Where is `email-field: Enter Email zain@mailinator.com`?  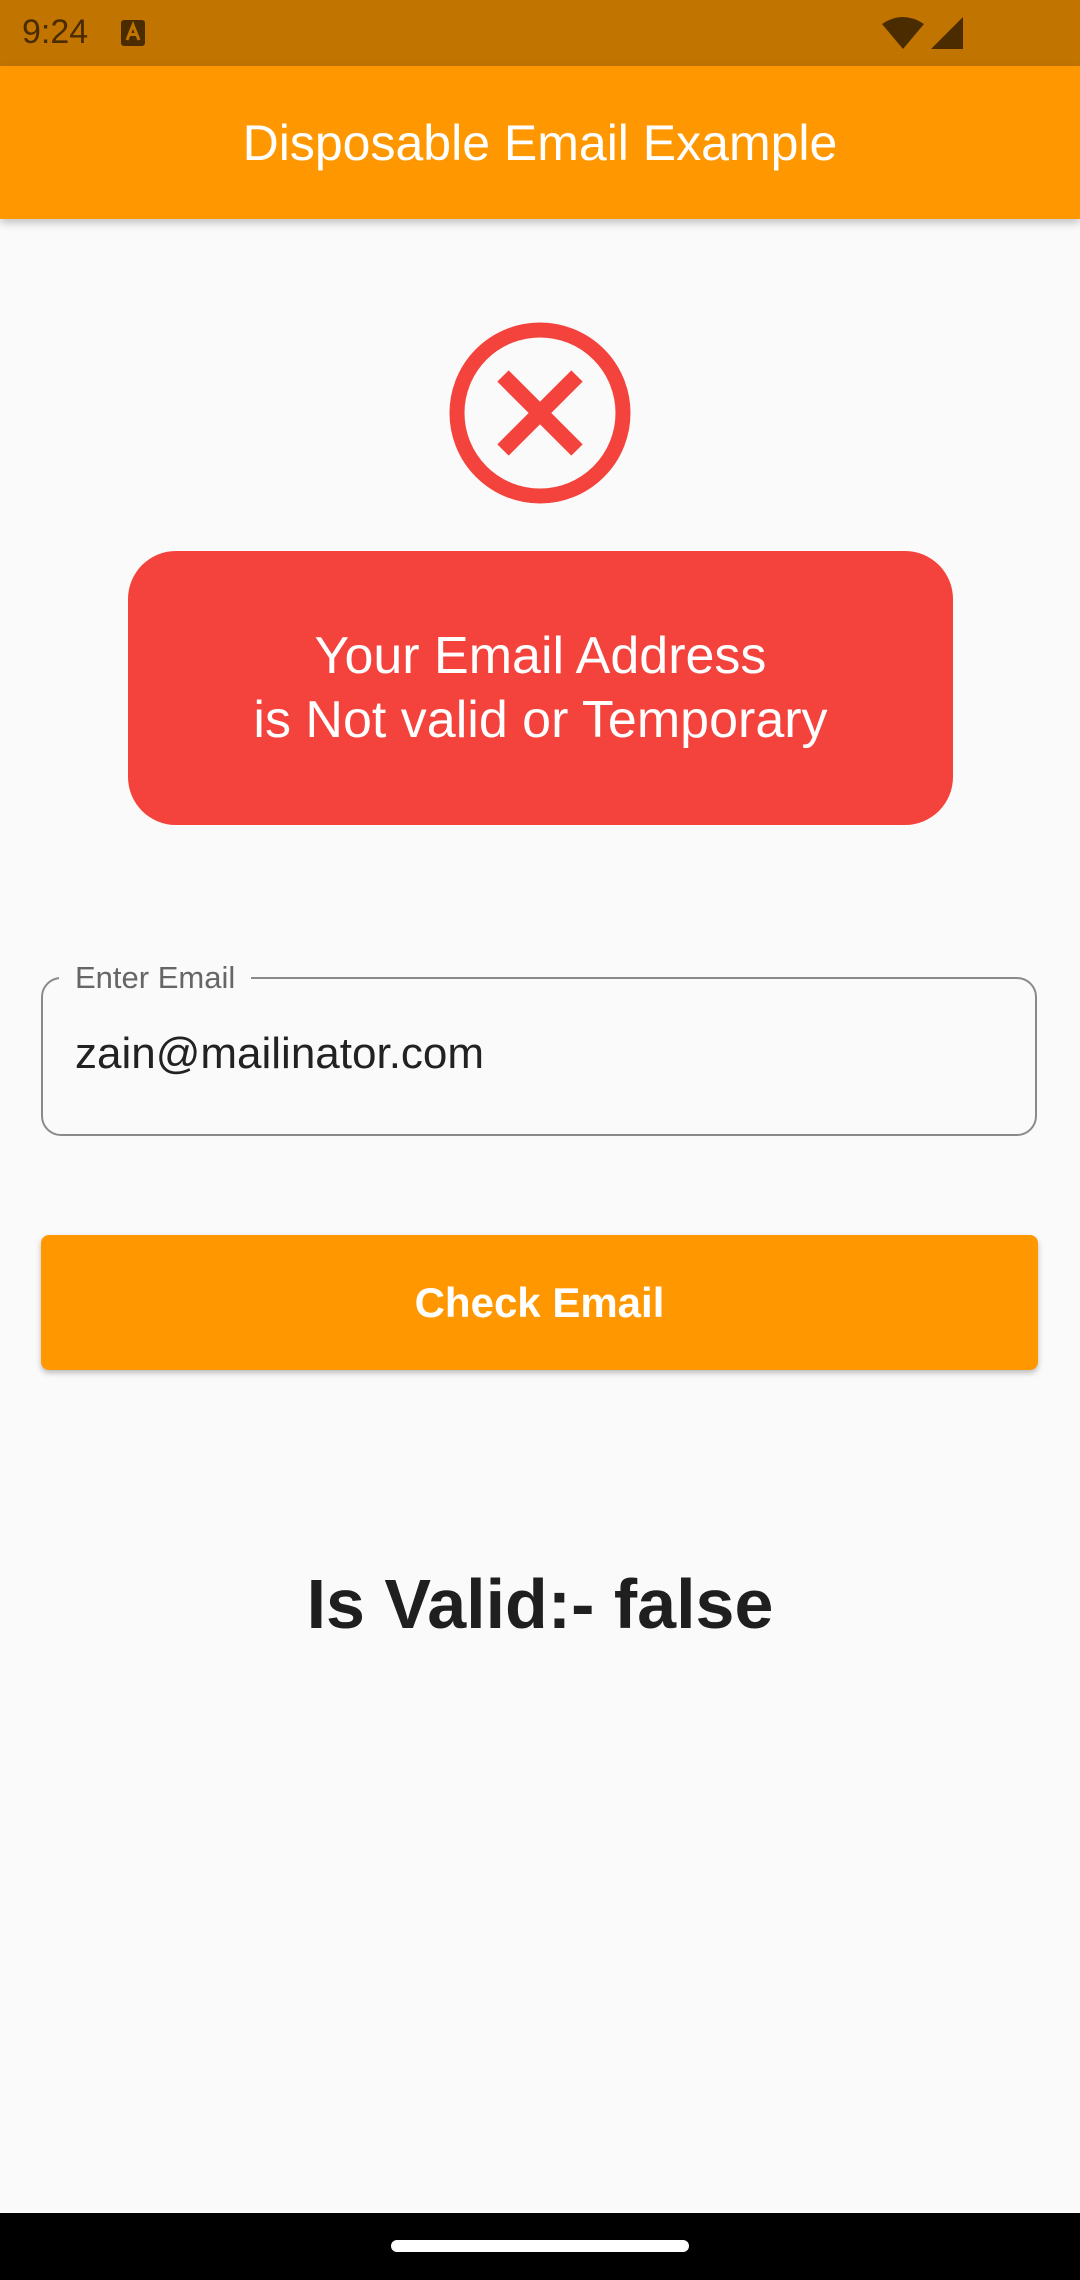 email-field: Enter Email zain@mailinator.com is located at coordinates (539, 1047).